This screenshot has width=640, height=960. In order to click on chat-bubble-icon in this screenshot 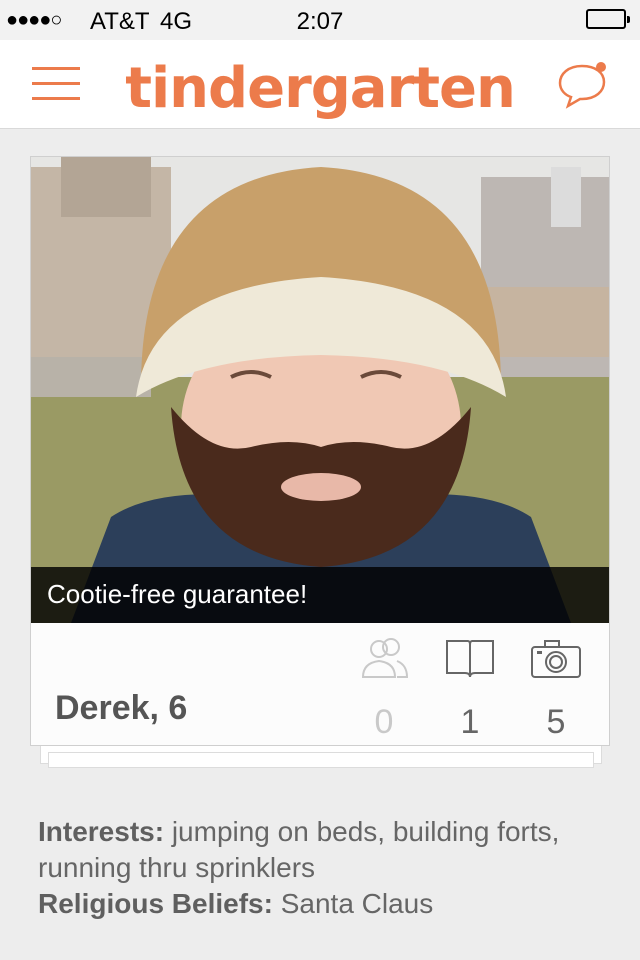, I will do `click(584, 85)`.